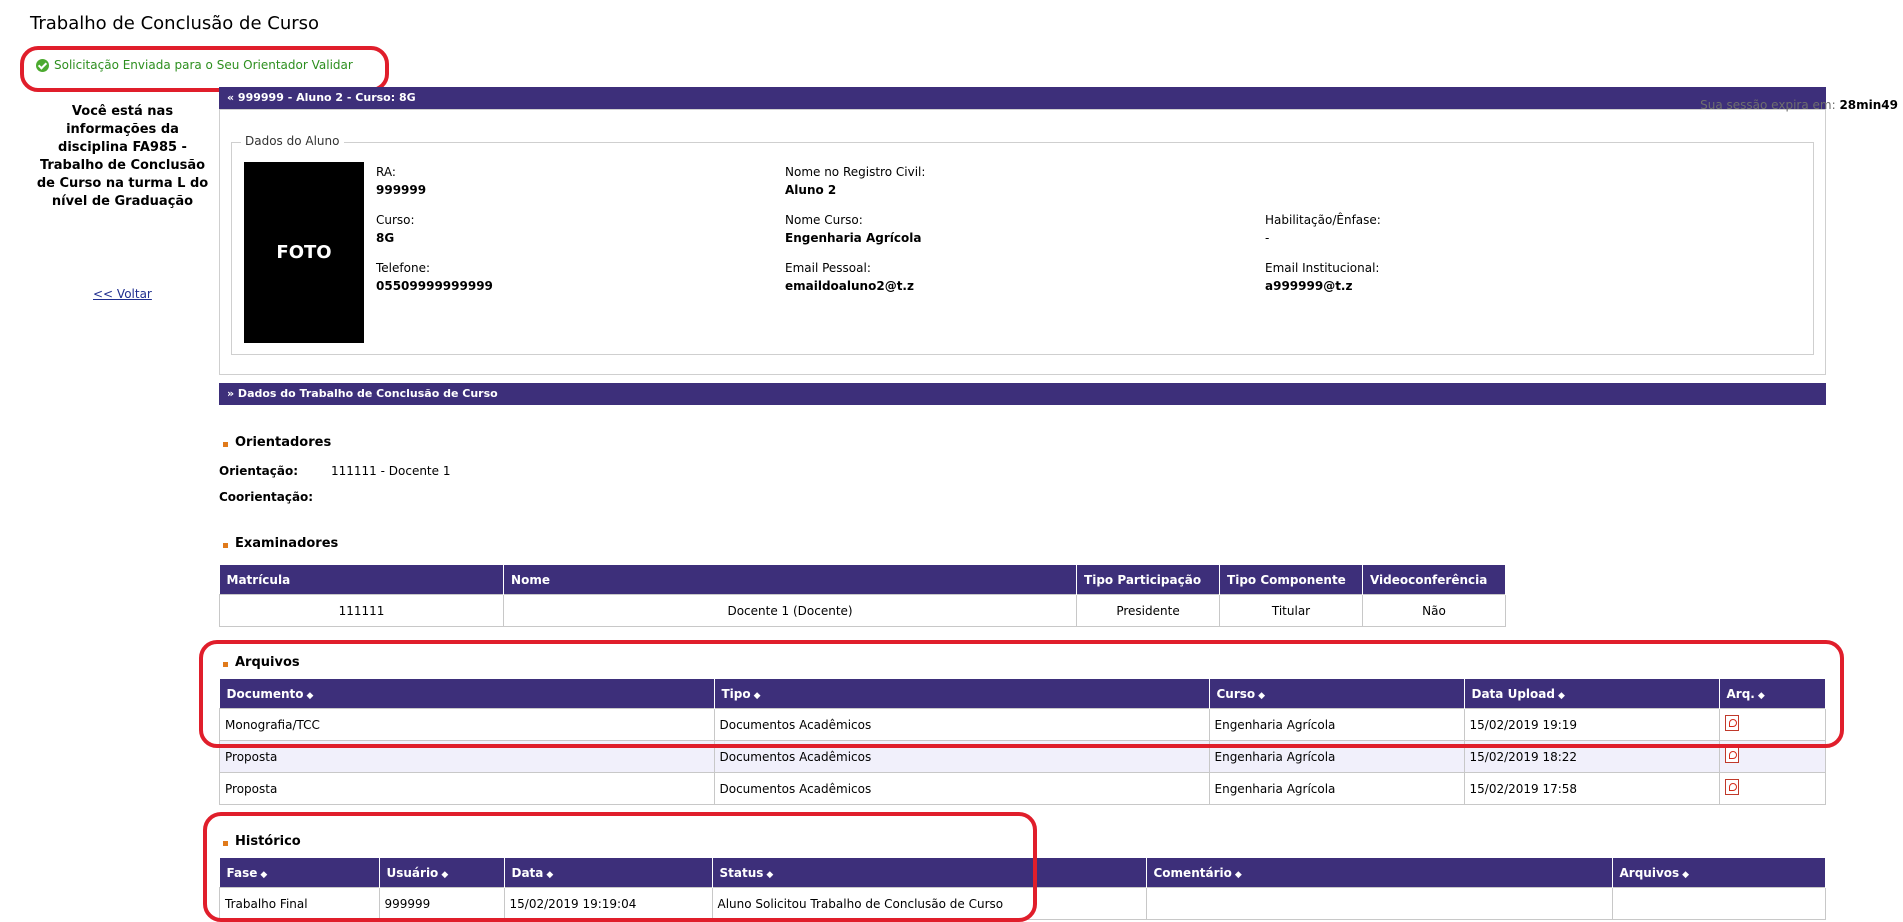 This screenshot has height=922, width=1903. What do you see at coordinates (401, 190) in the screenshot?
I see `ra-value: 999999` at bounding box center [401, 190].